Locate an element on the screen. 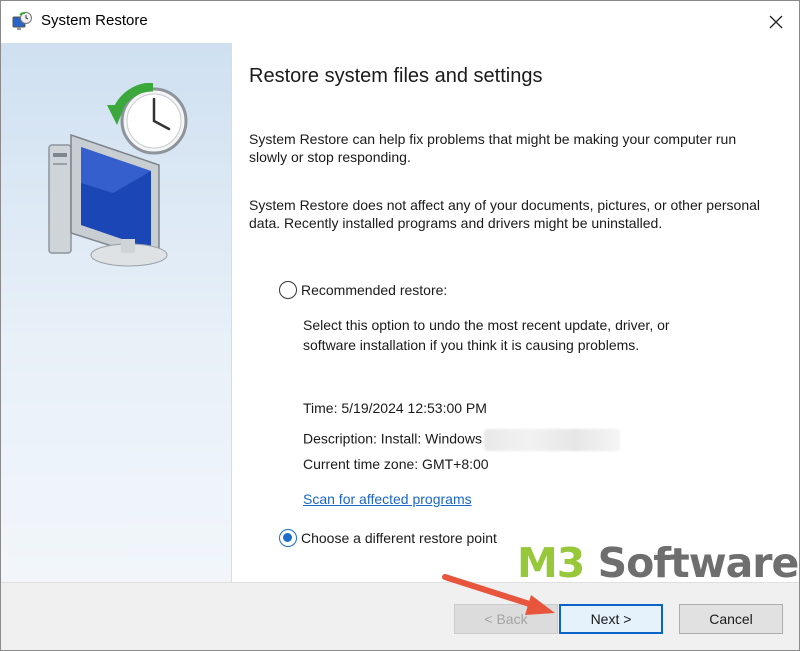 The height and width of the screenshot is (651, 800). window-title: System Restore is located at coordinates (94, 20).